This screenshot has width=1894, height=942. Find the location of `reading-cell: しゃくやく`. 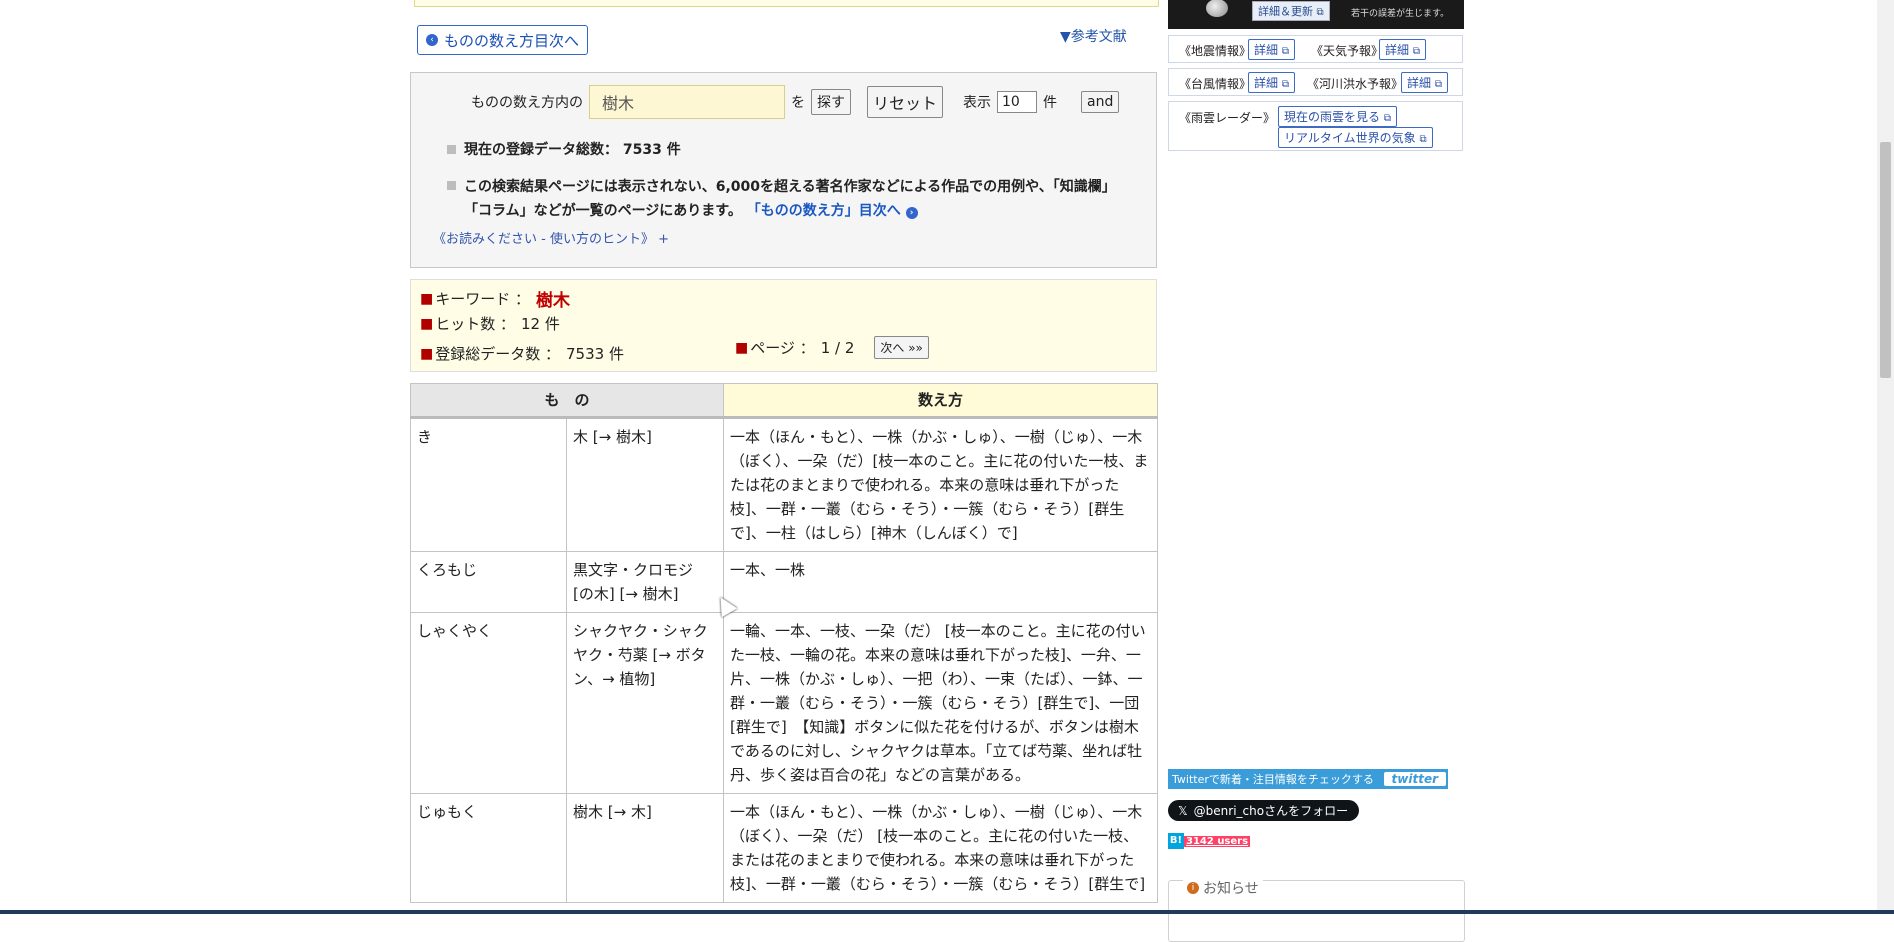

reading-cell: しゃくやく is located at coordinates (488, 703).